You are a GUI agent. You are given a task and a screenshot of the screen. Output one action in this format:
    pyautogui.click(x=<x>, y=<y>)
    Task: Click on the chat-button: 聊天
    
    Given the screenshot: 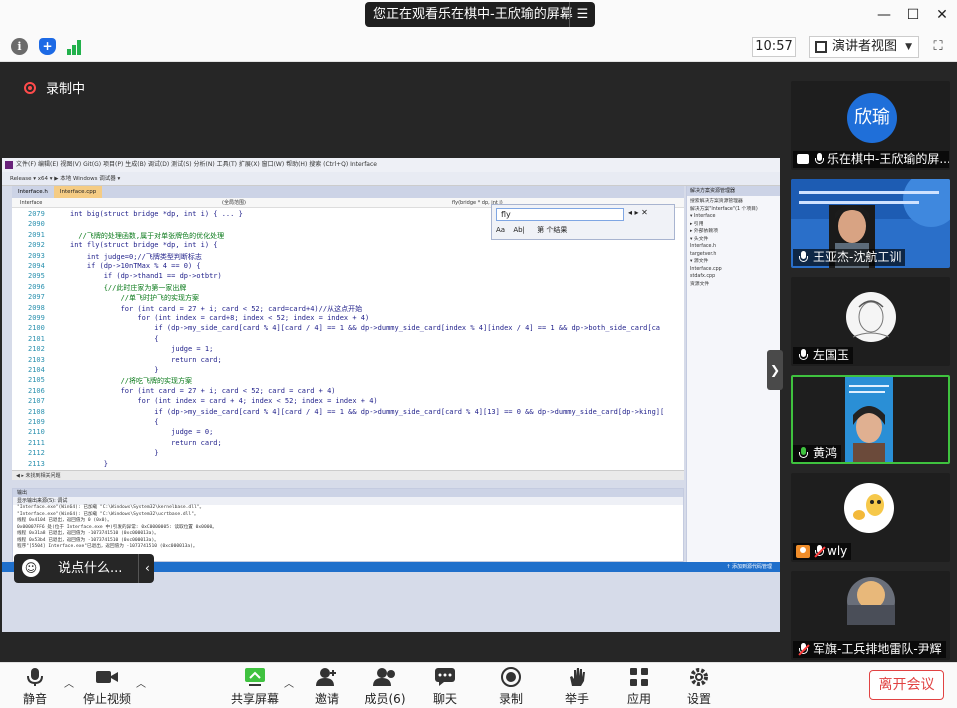 What is the action you would take?
    pyautogui.click(x=445, y=687)
    